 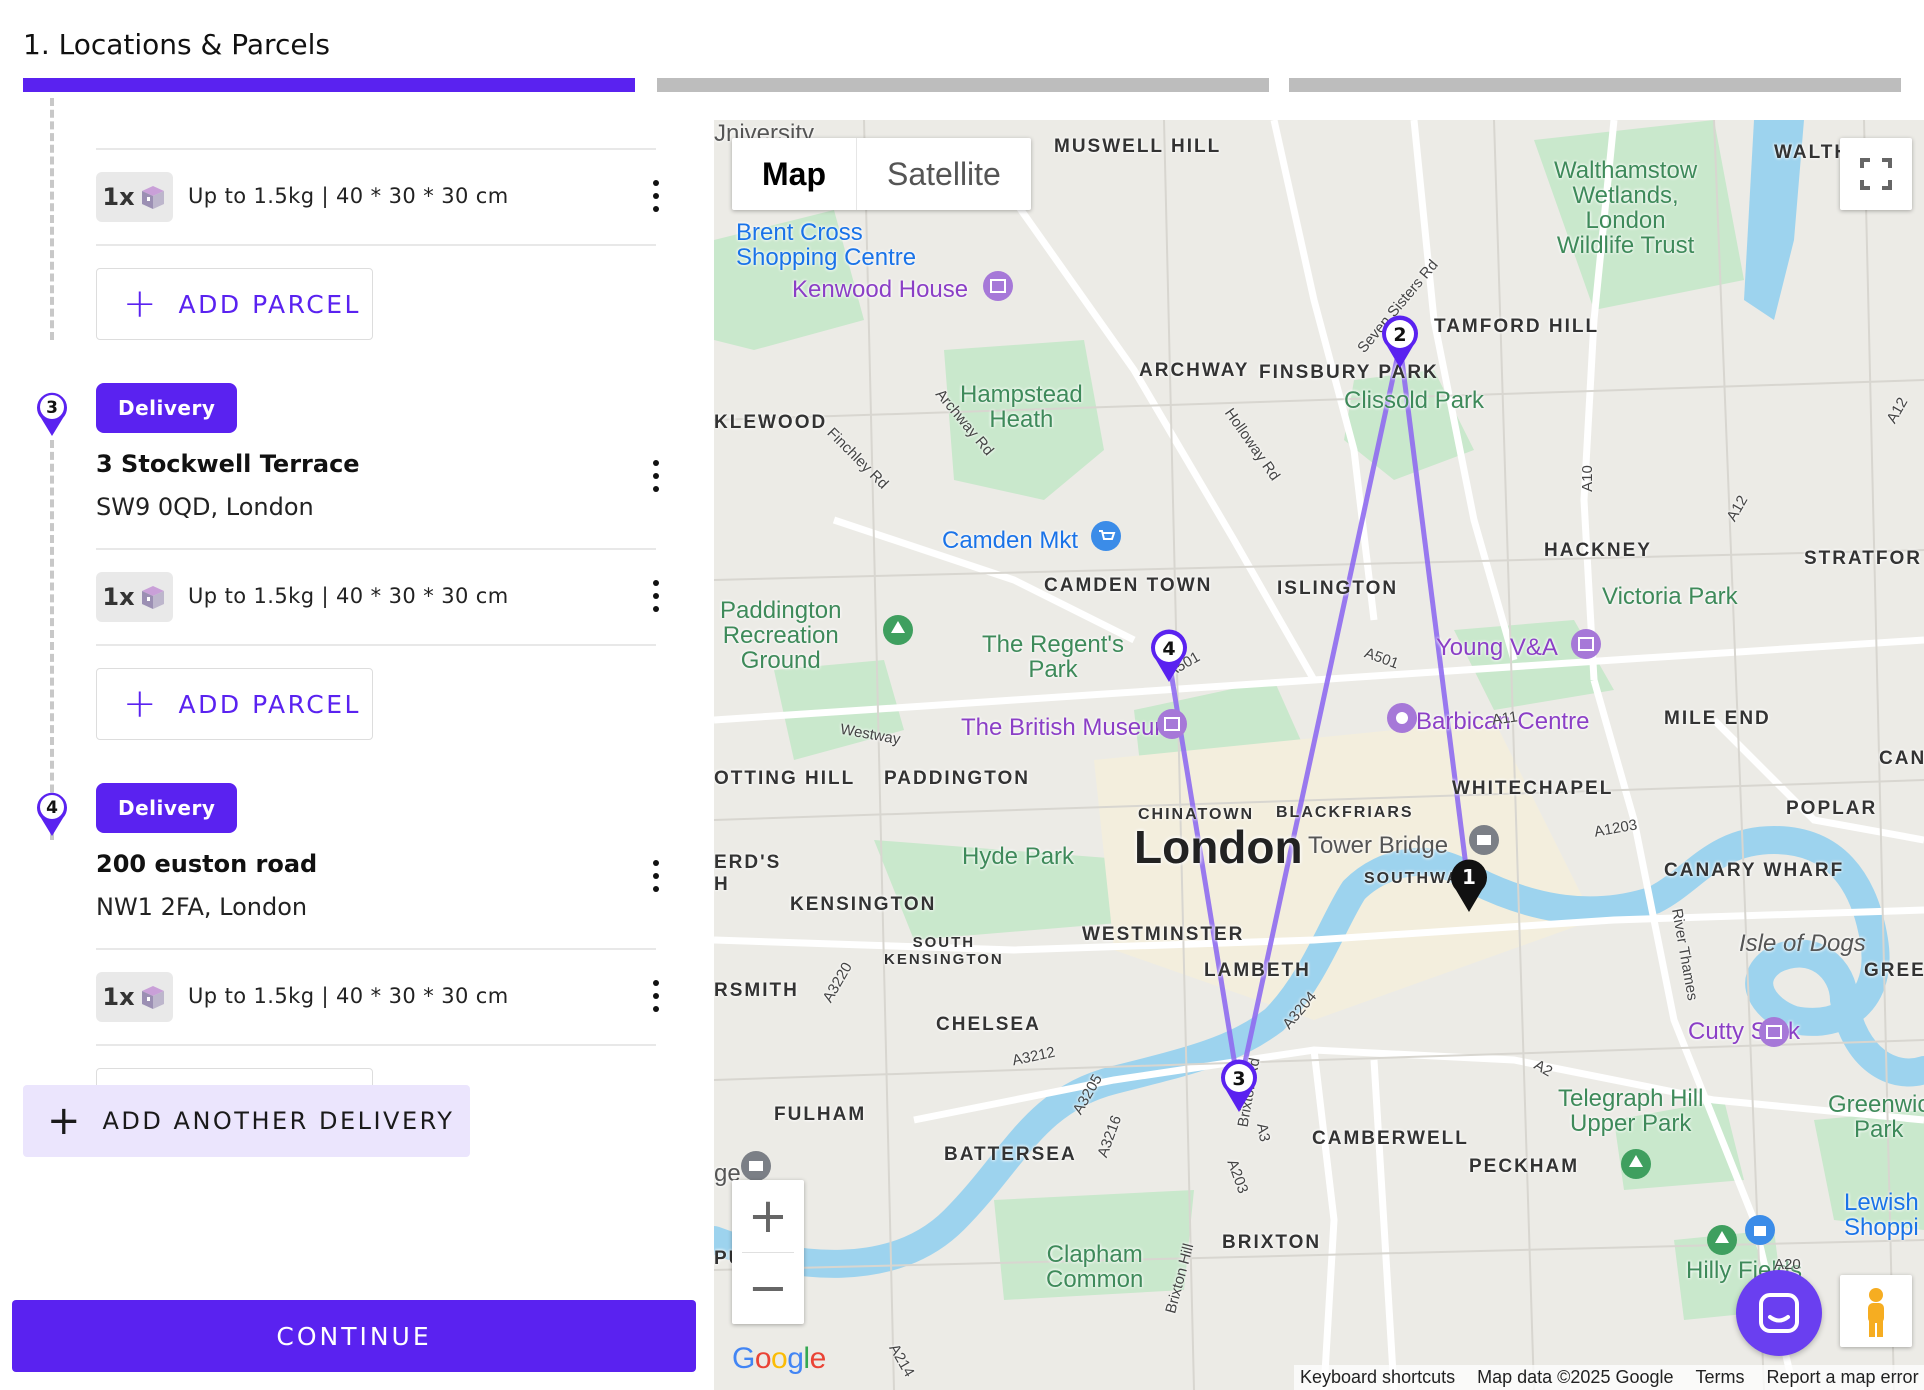 What do you see at coordinates (202, 907) in the screenshot?
I see `stop-address-line2: NW1 2FA, London` at bounding box center [202, 907].